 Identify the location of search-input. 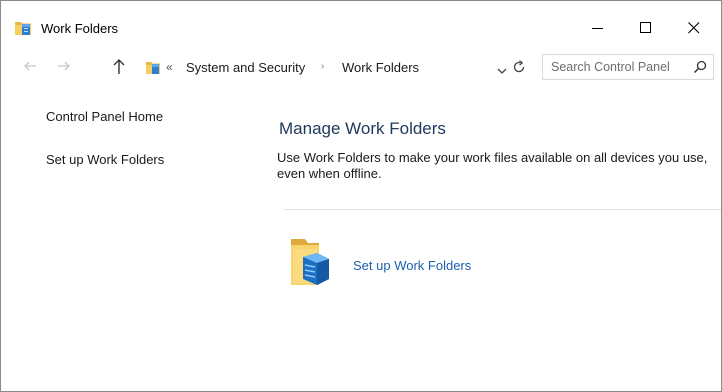
(616, 67).